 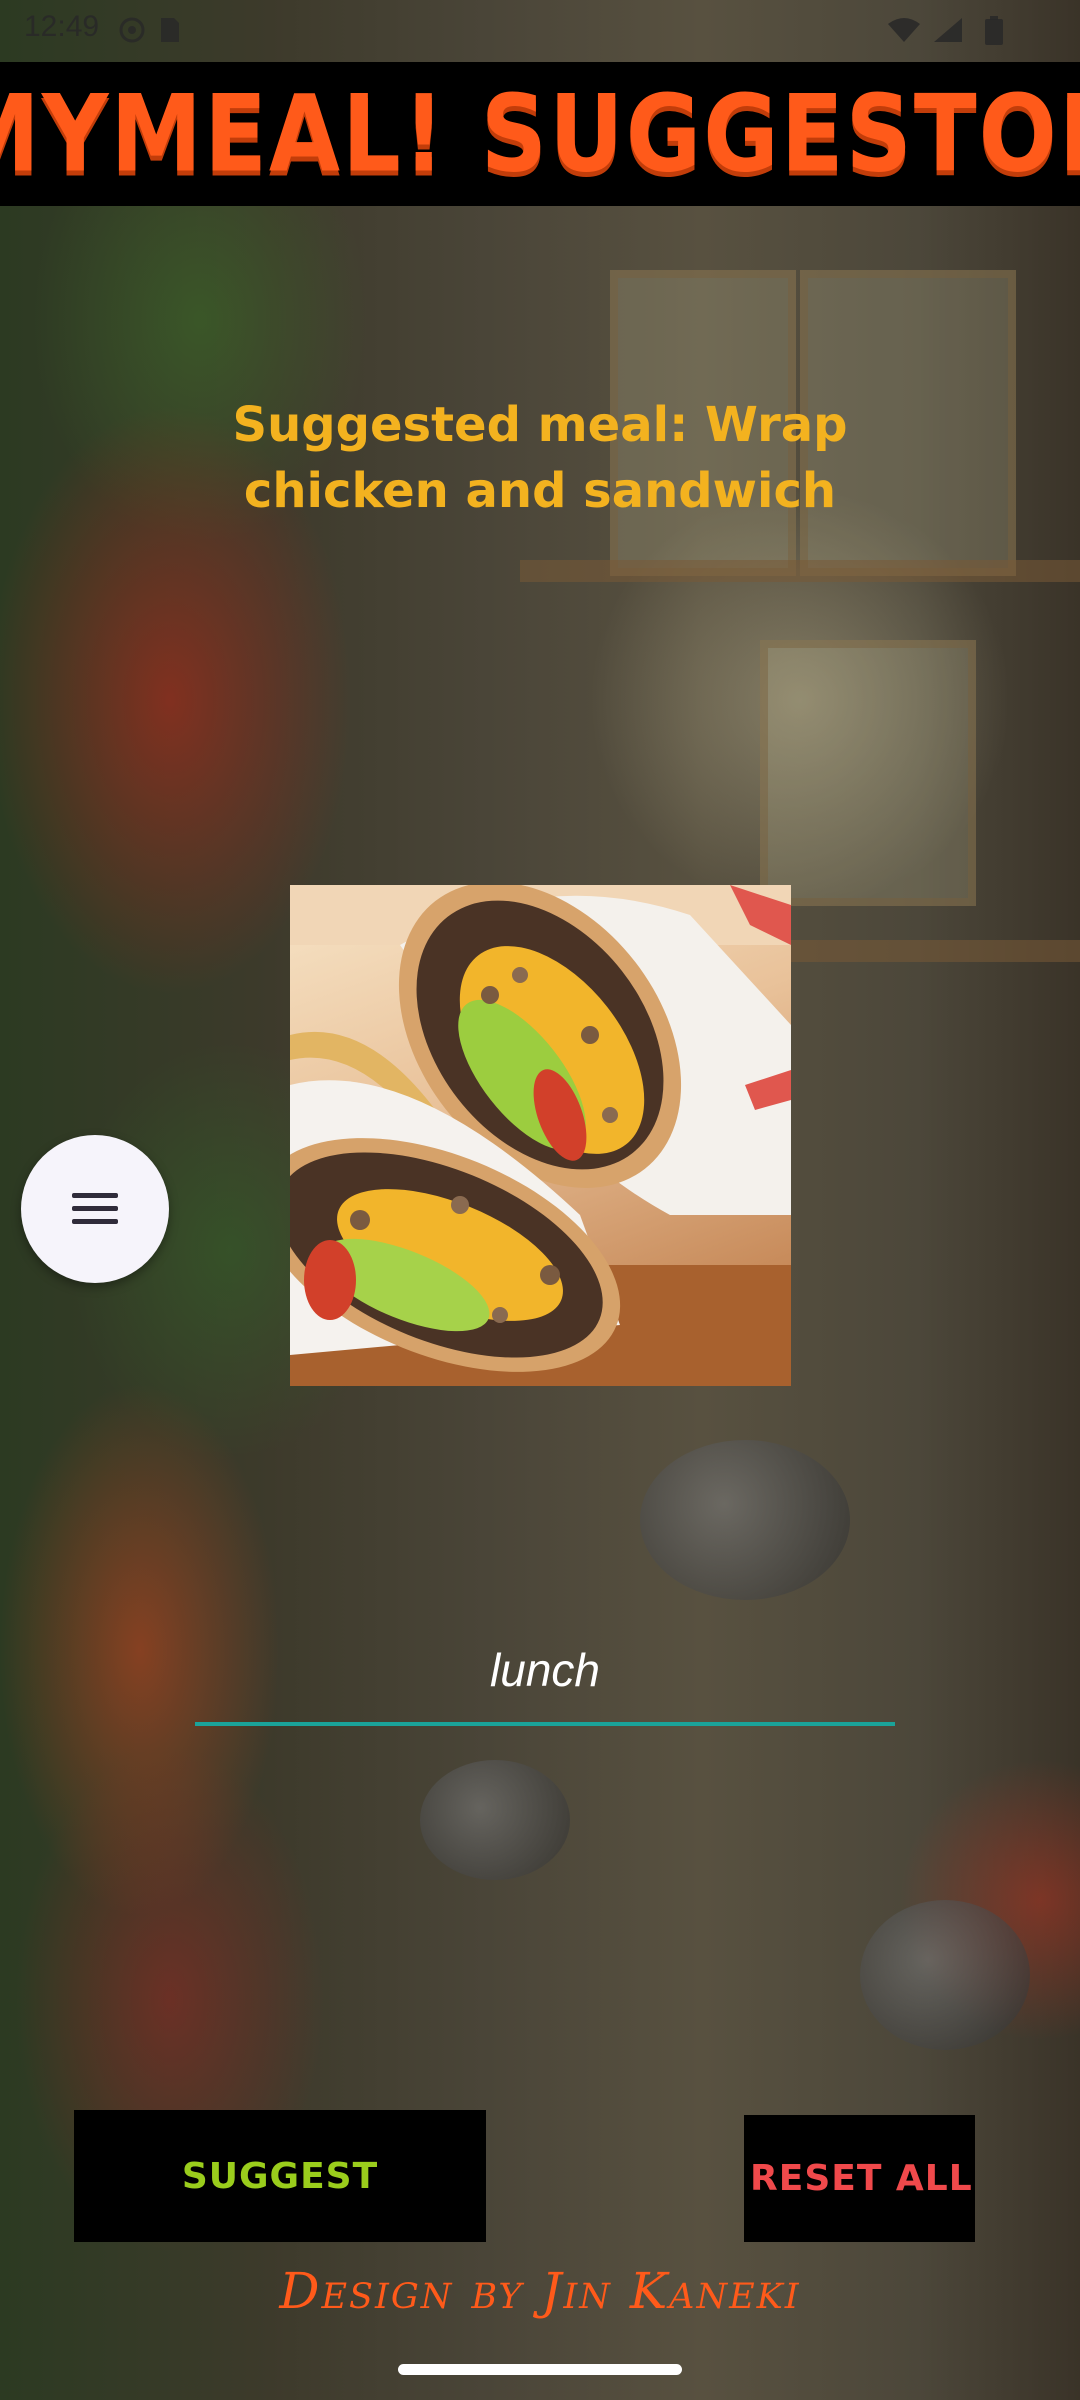 I want to click on wifi-icon, so click(x=904, y=32).